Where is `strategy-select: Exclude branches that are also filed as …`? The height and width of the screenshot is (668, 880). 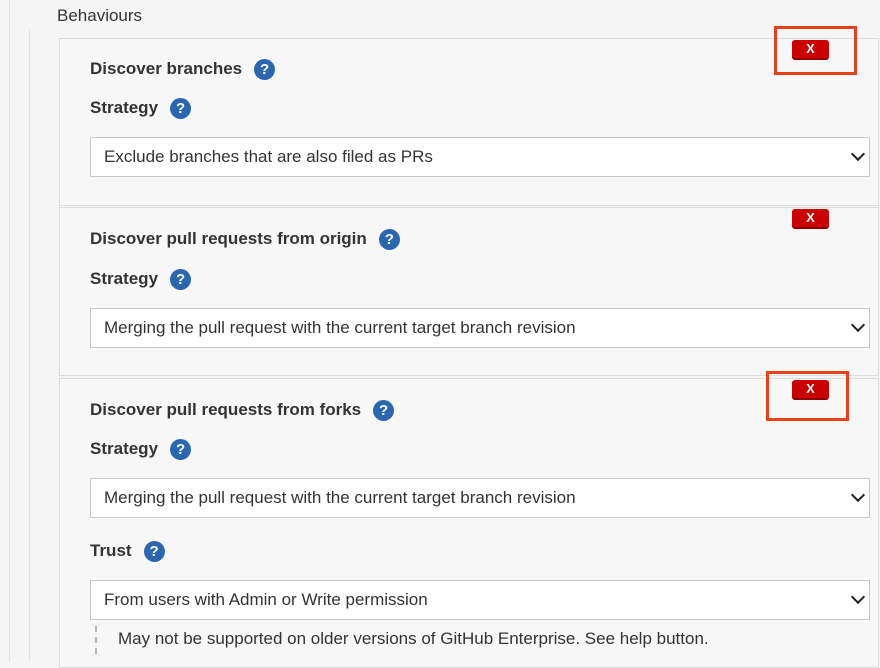
strategy-select: Exclude branches that are also filed as … is located at coordinates (480, 157).